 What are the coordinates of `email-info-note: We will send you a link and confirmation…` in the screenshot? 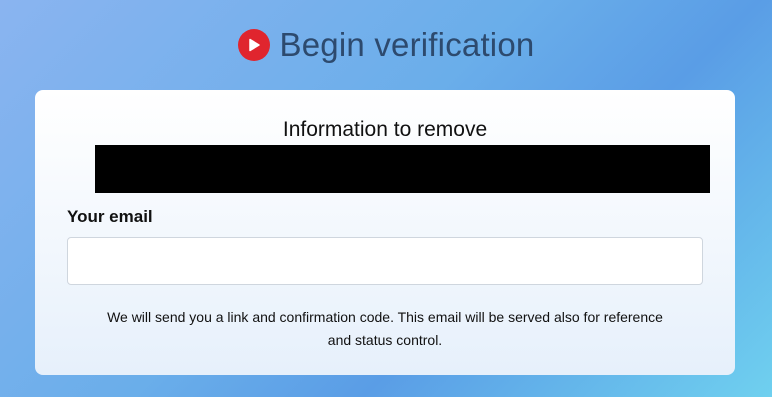 It's located at (385, 328).